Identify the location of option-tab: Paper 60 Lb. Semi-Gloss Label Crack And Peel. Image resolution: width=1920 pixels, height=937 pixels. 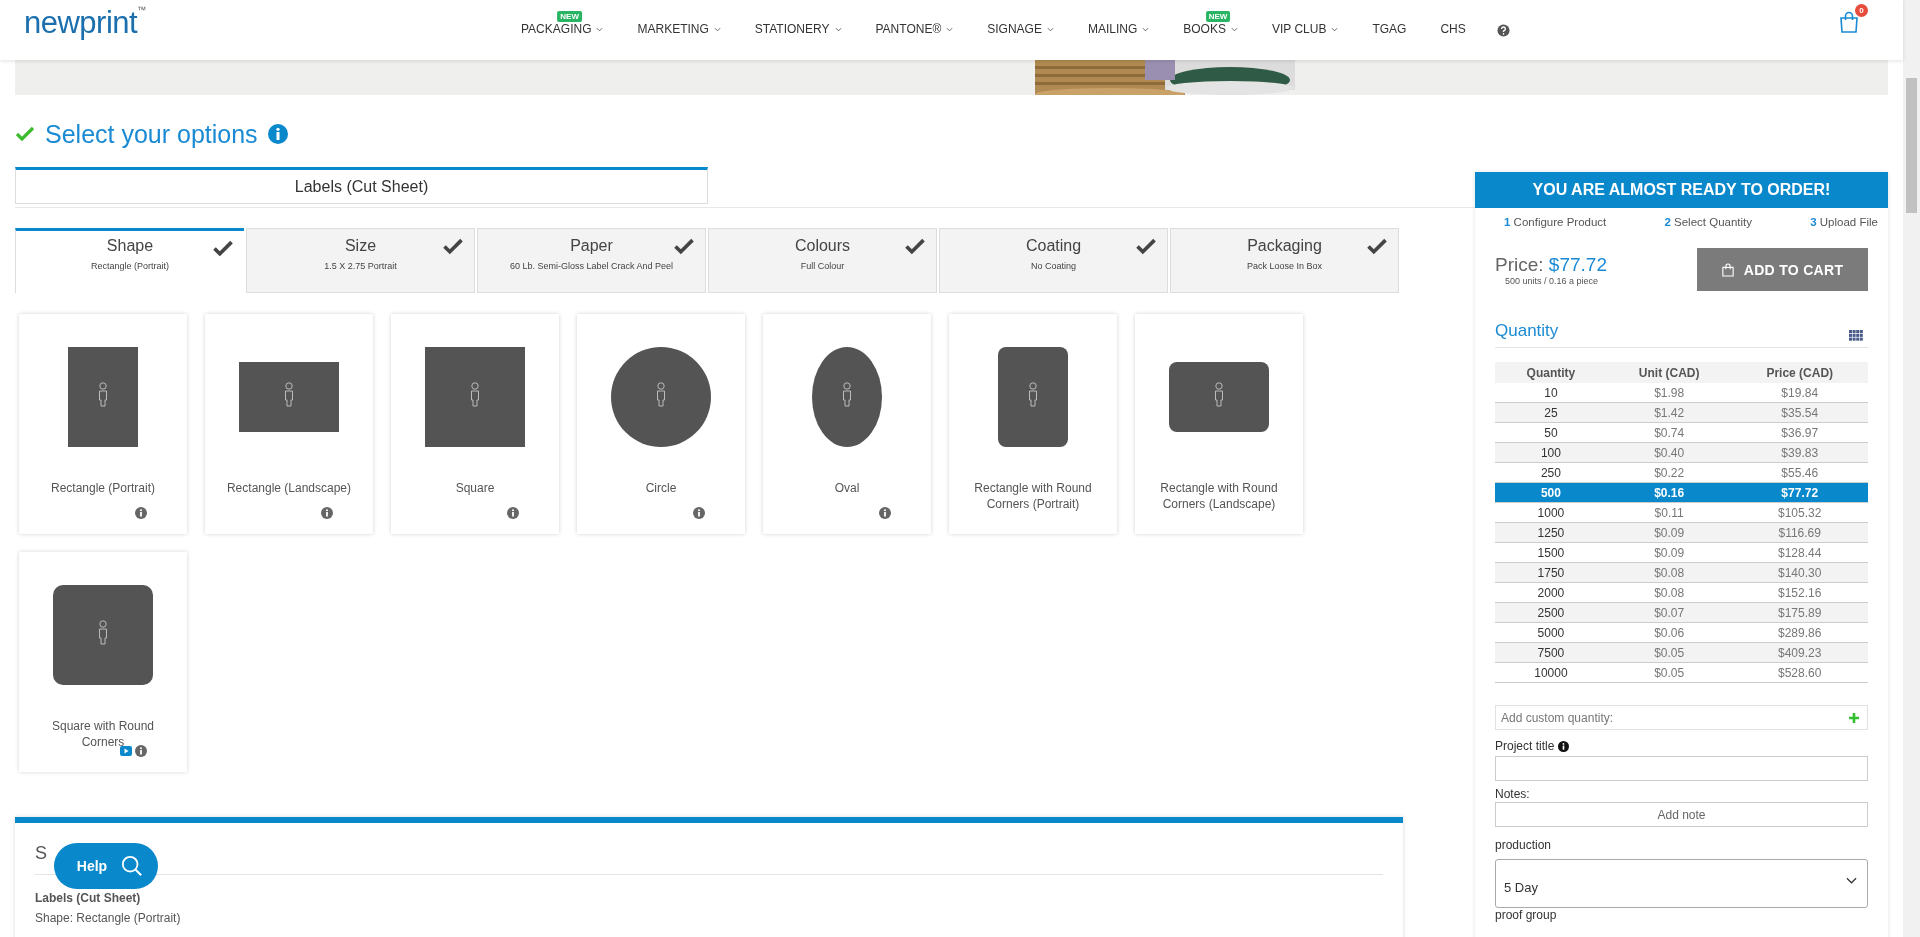
(591, 260).